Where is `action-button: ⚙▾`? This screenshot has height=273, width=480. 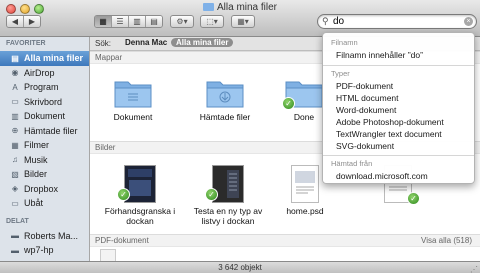 action-button: ⚙▾ is located at coordinates (182, 21).